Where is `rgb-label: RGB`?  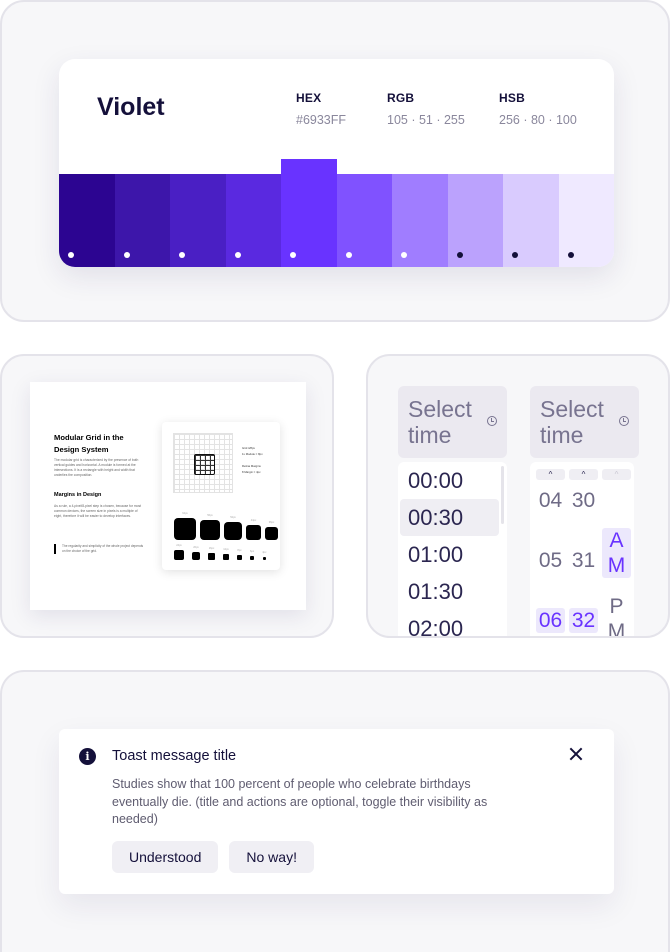 rgb-label: RGB is located at coordinates (401, 98).